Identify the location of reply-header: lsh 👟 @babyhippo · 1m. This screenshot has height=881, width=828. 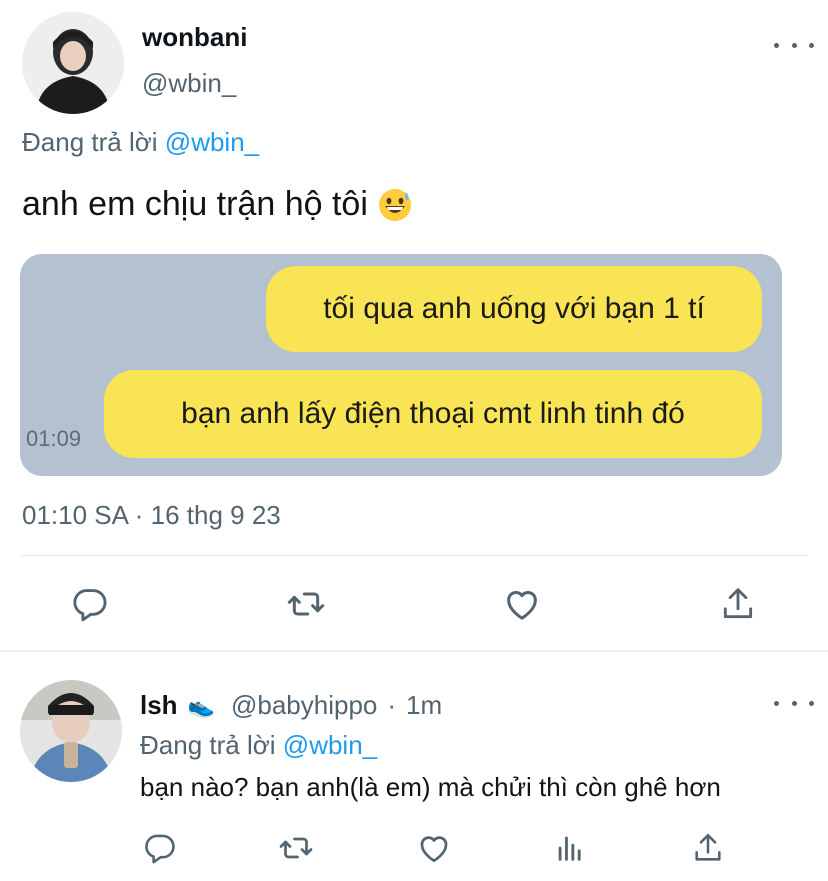
(291, 705).